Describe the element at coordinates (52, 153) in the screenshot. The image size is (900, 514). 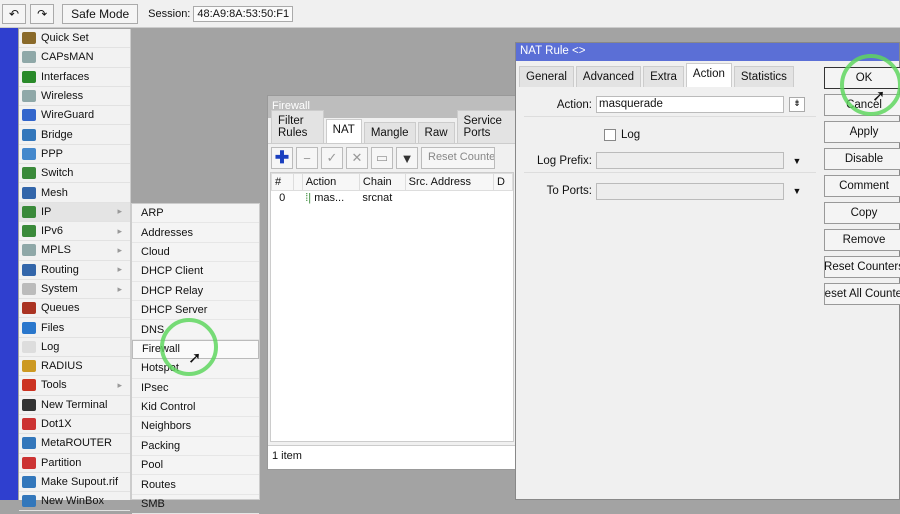
I see `menu-item-label: PPP` at that location.